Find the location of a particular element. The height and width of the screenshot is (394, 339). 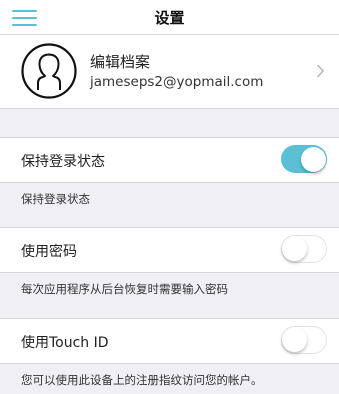

navigation-bar: 设置 is located at coordinates (169, 17).